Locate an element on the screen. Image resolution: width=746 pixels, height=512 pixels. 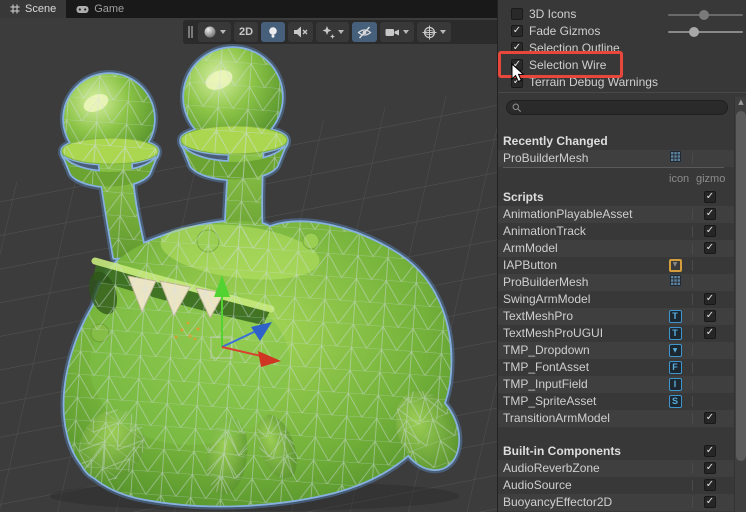
gizmos-searchbox is located at coordinates (617, 107).